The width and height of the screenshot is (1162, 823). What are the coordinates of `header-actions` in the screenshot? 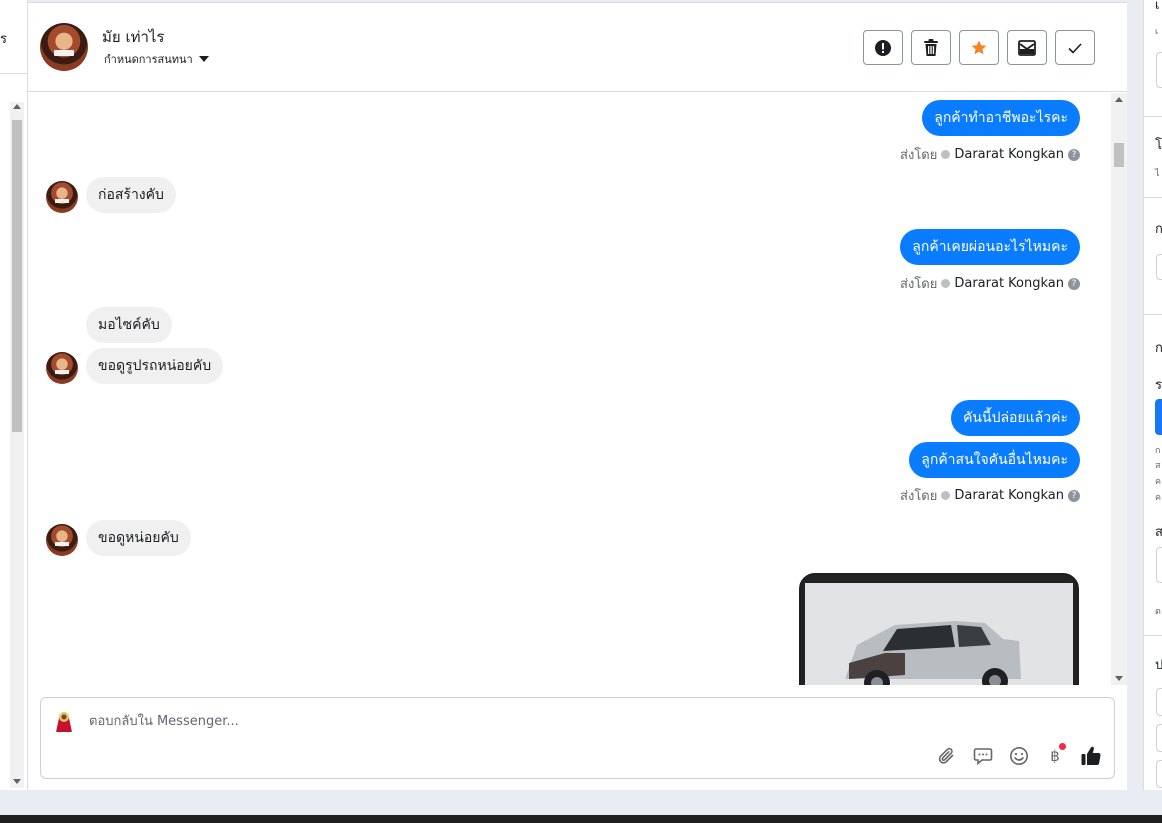 It's located at (979, 47).